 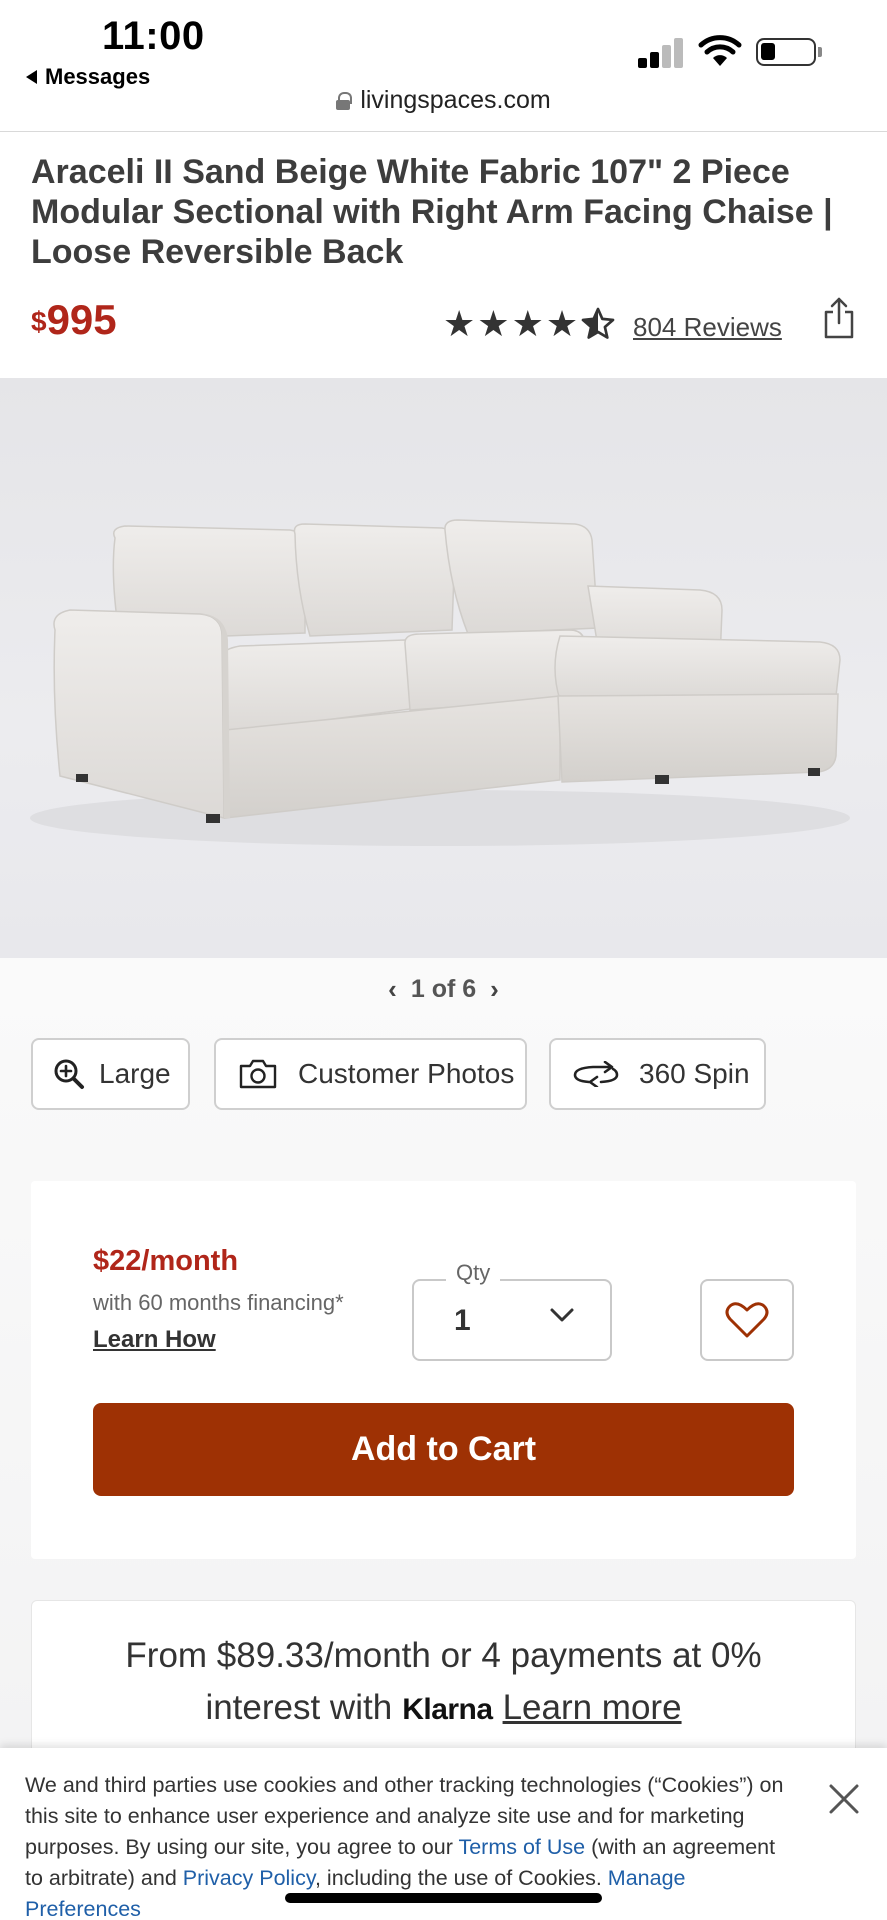 I want to click on cookie-text-3: , including the use of Cookies., so click(x=461, y=1878).